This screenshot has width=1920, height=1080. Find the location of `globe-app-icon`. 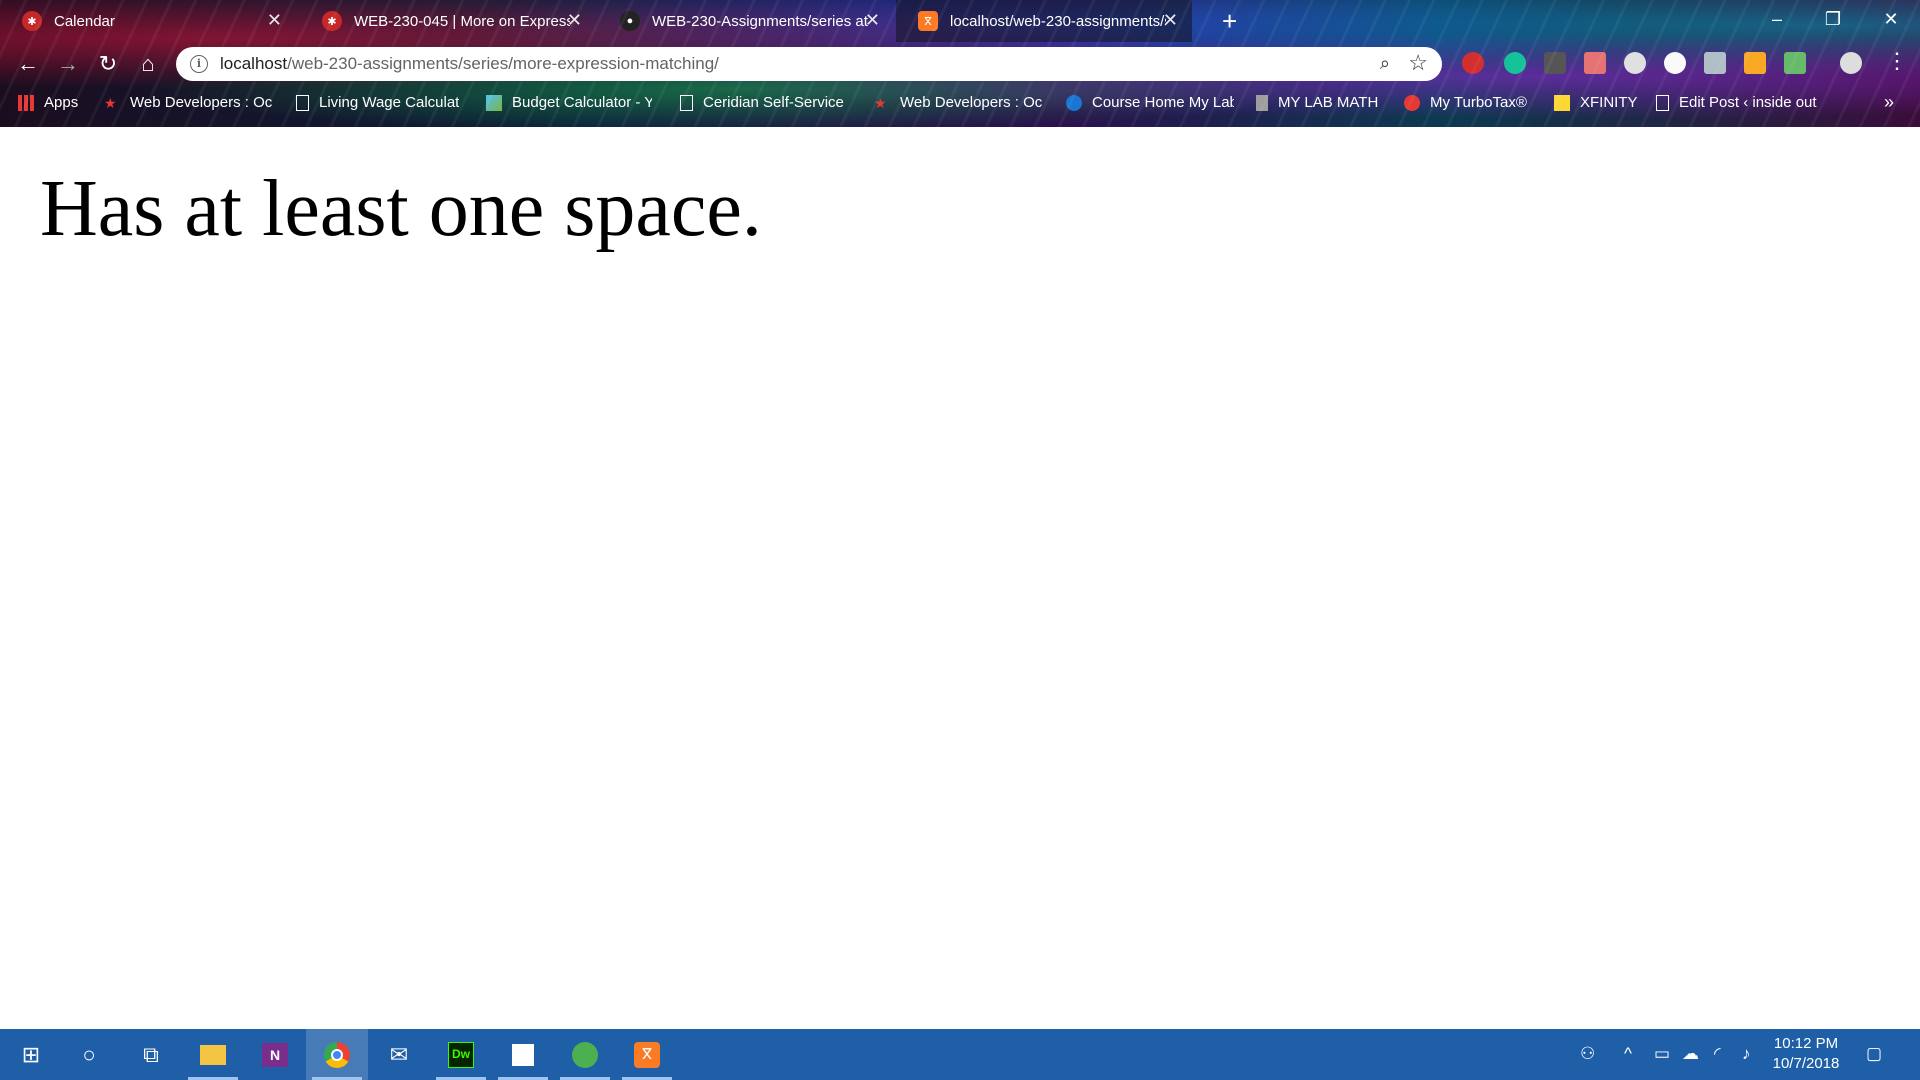

globe-app-icon is located at coordinates (585, 1054).